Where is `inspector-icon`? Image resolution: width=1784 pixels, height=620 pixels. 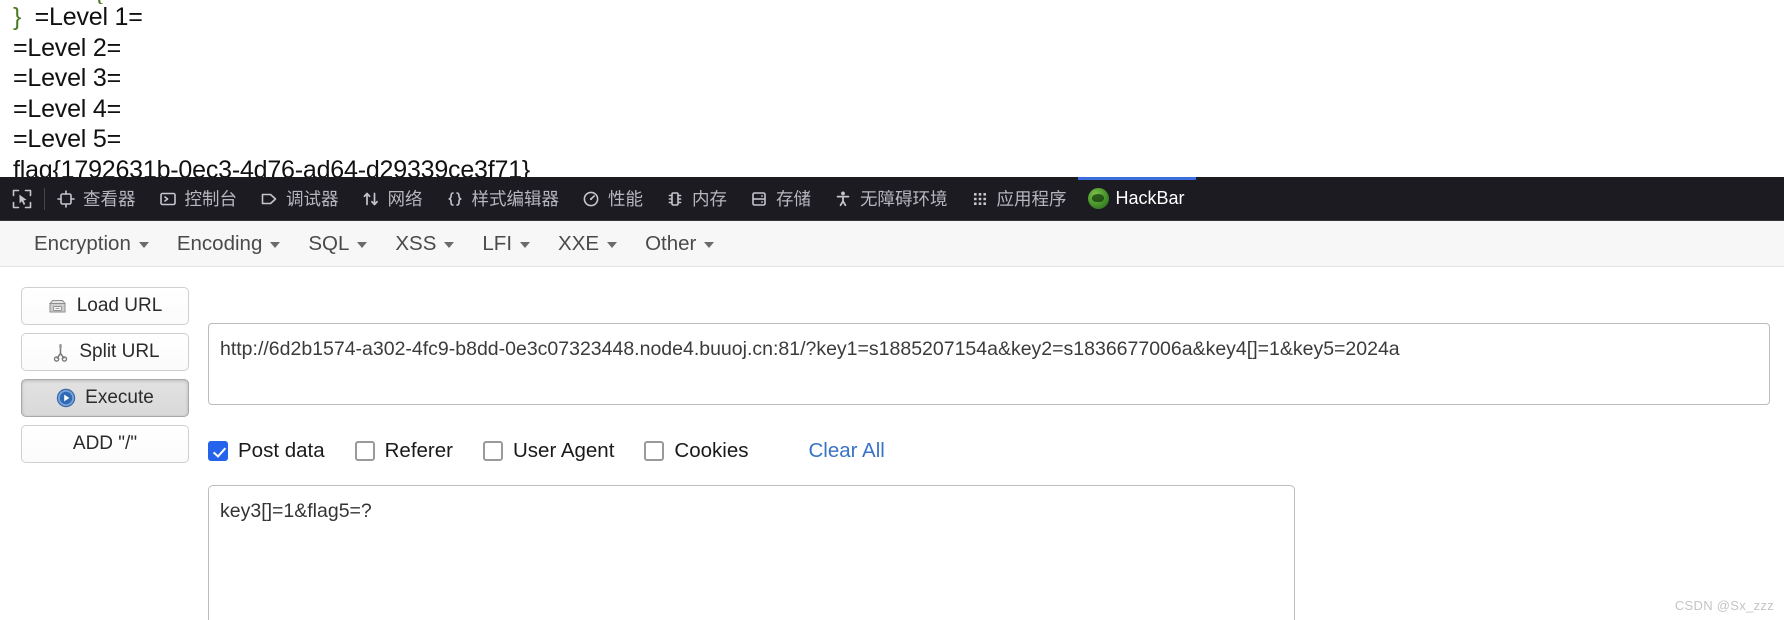
inspector-icon is located at coordinates (66, 199).